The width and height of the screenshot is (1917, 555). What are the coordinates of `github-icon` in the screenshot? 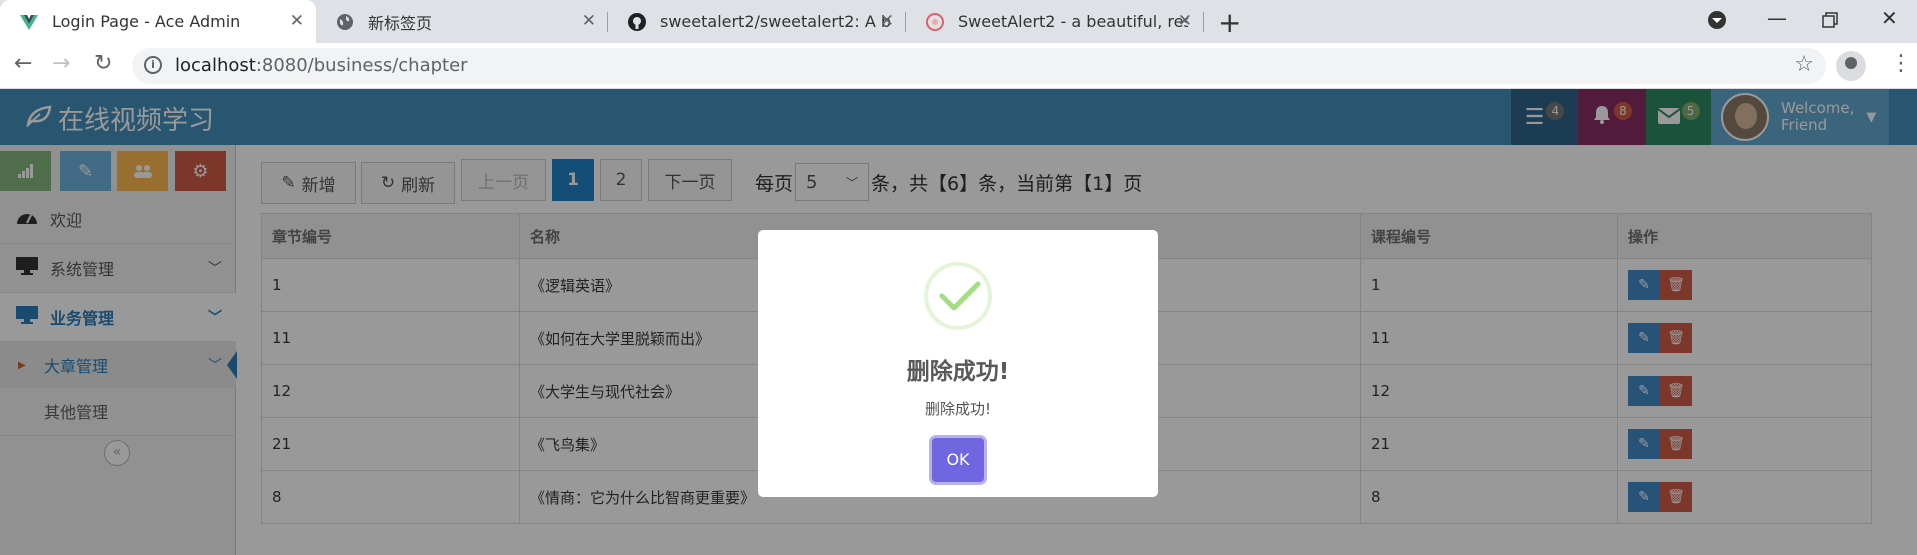 It's located at (637, 21).